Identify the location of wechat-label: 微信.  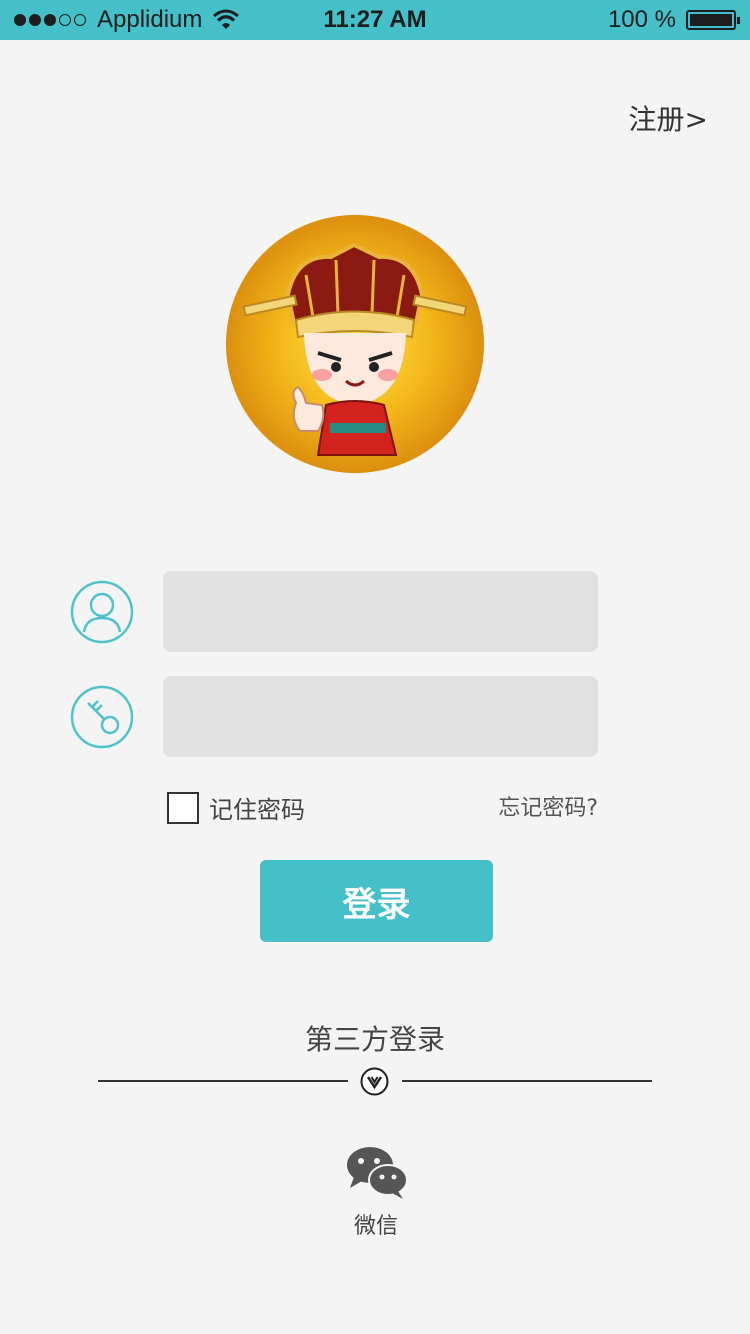
(375, 1226).